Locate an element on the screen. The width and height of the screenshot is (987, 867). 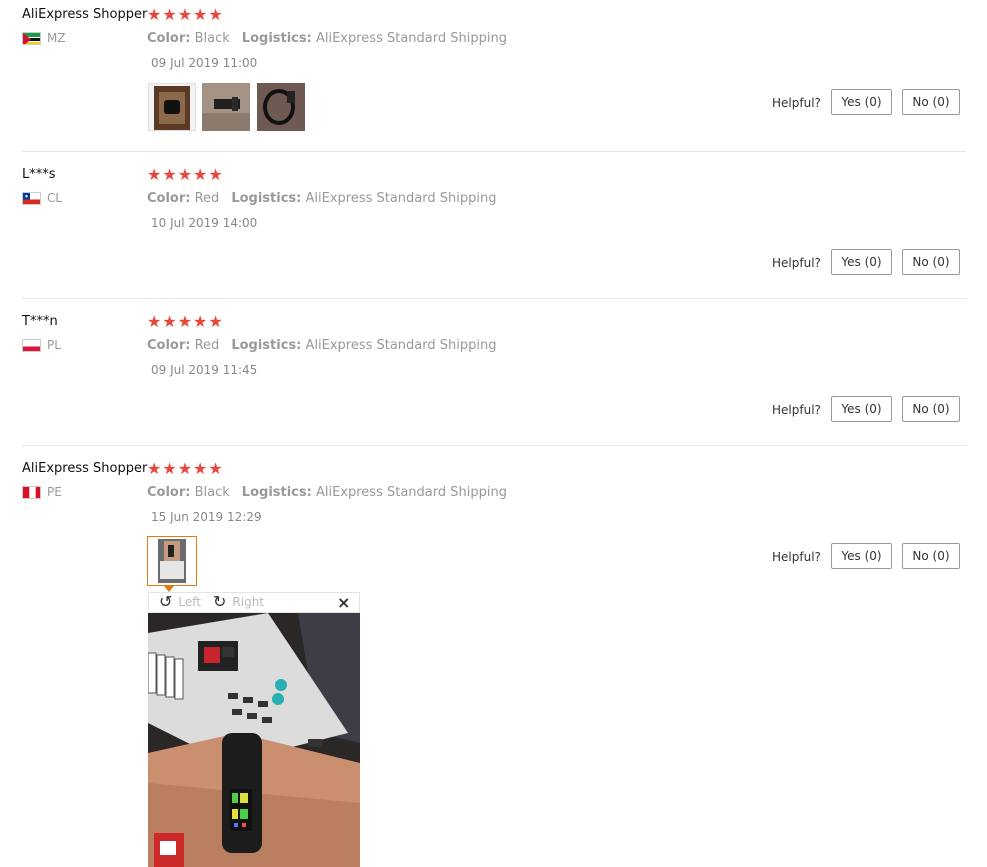
country-code: PL is located at coordinates (54, 345).